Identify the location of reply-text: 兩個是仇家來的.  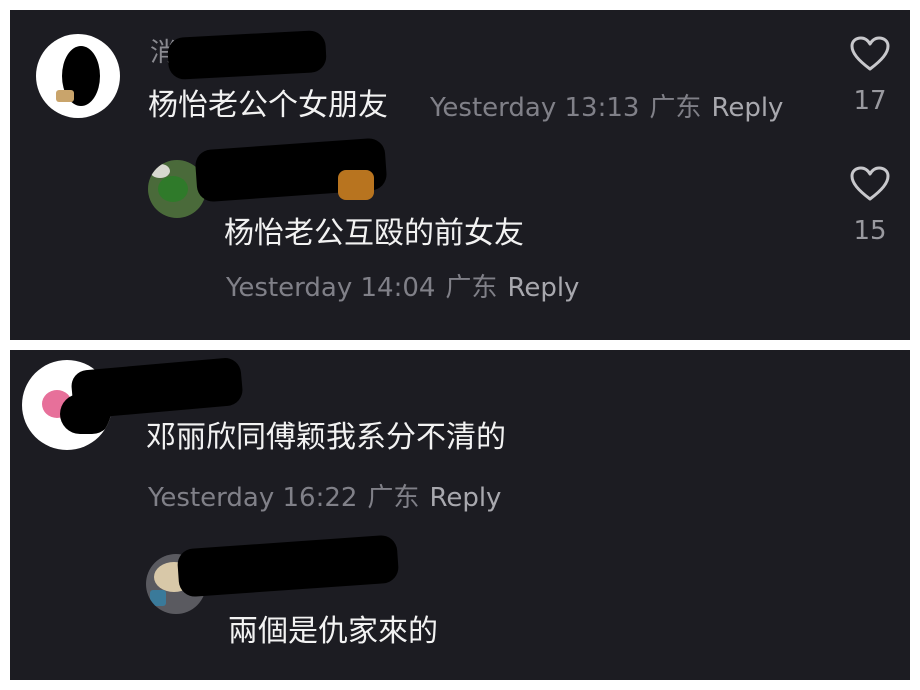
(333, 631).